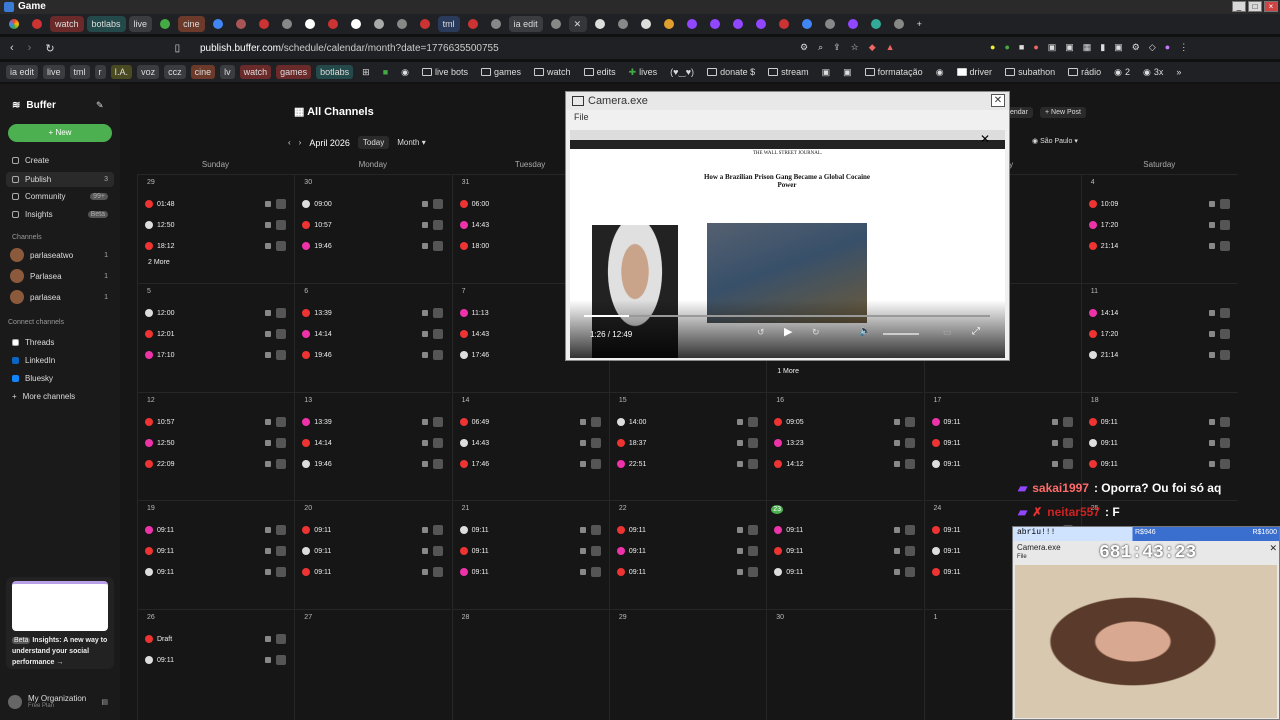 The height and width of the screenshot is (720, 1280). Describe the element at coordinates (216, 639) in the screenshot. I see `scheduled-post: Draft` at that location.